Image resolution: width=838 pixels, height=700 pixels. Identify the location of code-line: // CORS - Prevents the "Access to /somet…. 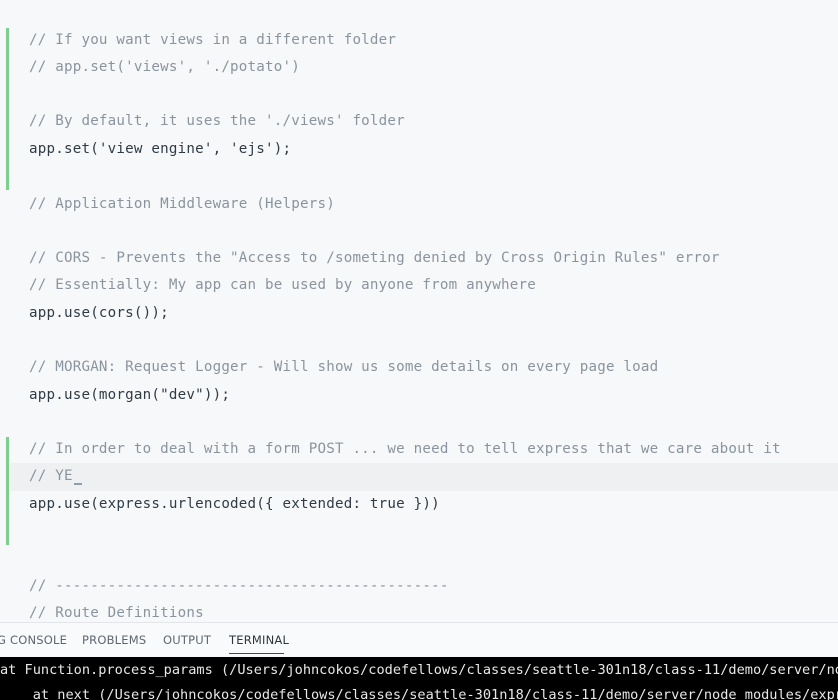
(374, 258).